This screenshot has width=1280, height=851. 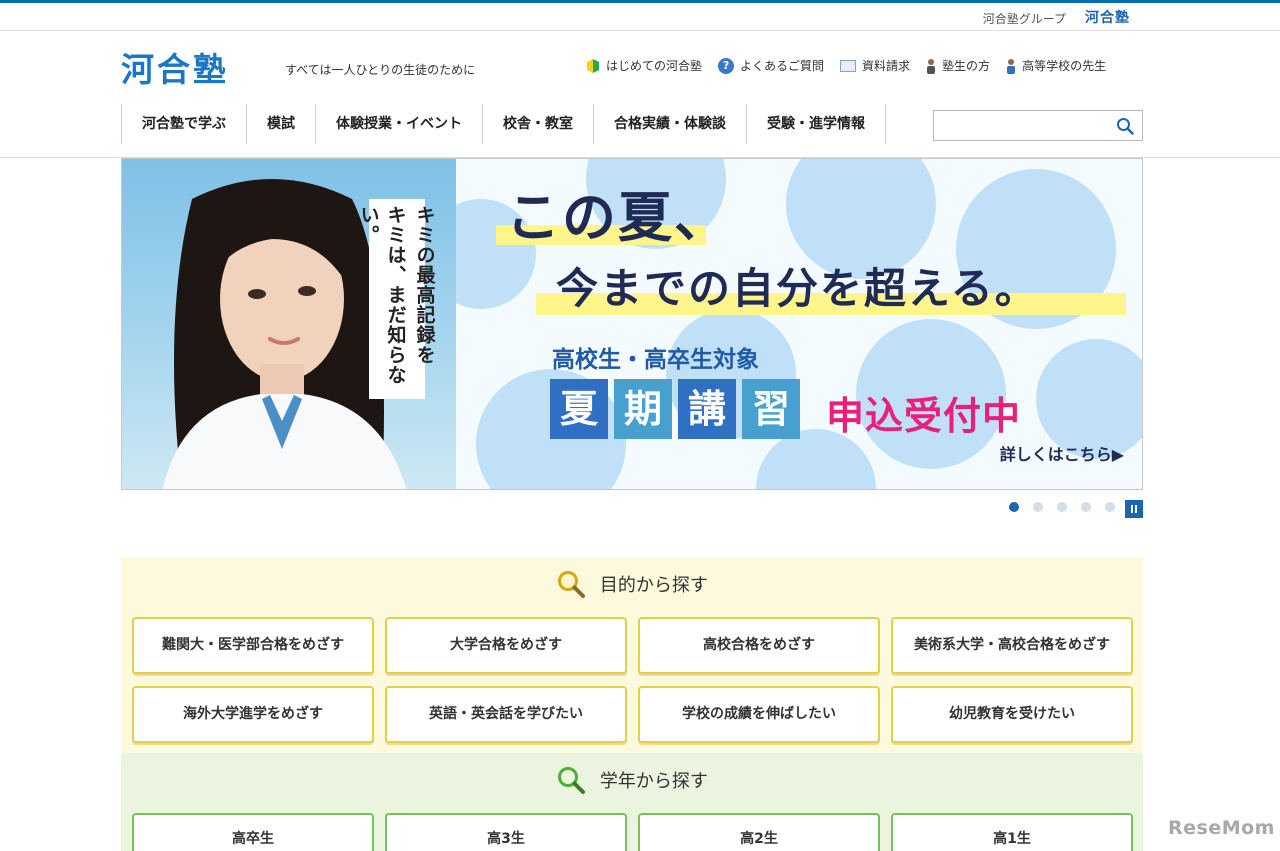 What do you see at coordinates (1107, 17) in the screenshot?
I see `group-logo: 河合塾` at bounding box center [1107, 17].